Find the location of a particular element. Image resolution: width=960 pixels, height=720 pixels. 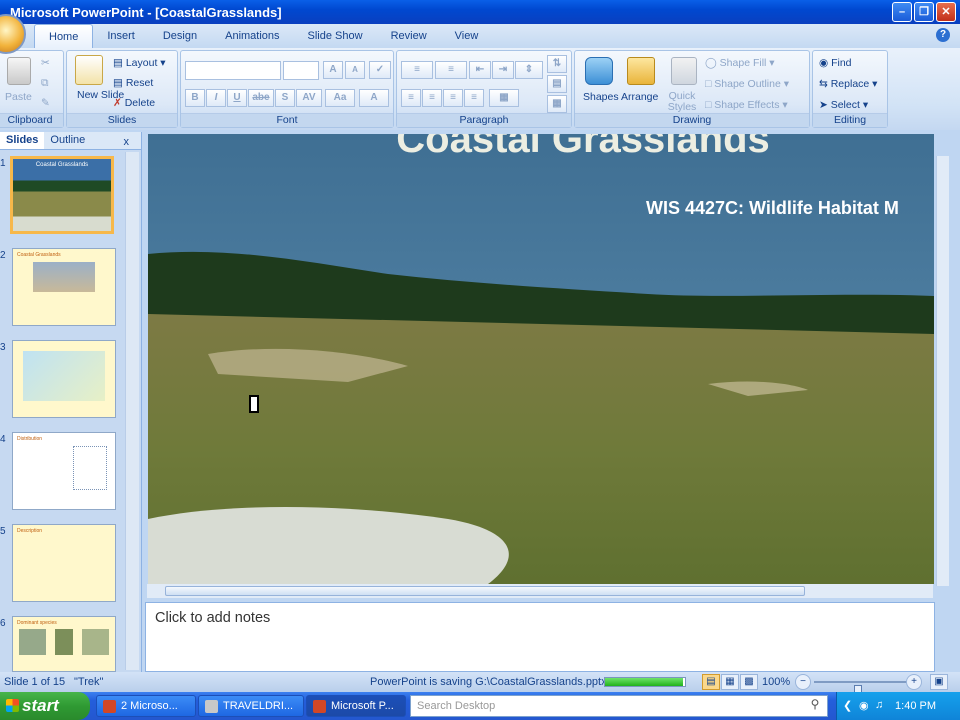

shape-fill-button: ◯ Shape Fill ▾ is located at coordinates (740, 63).